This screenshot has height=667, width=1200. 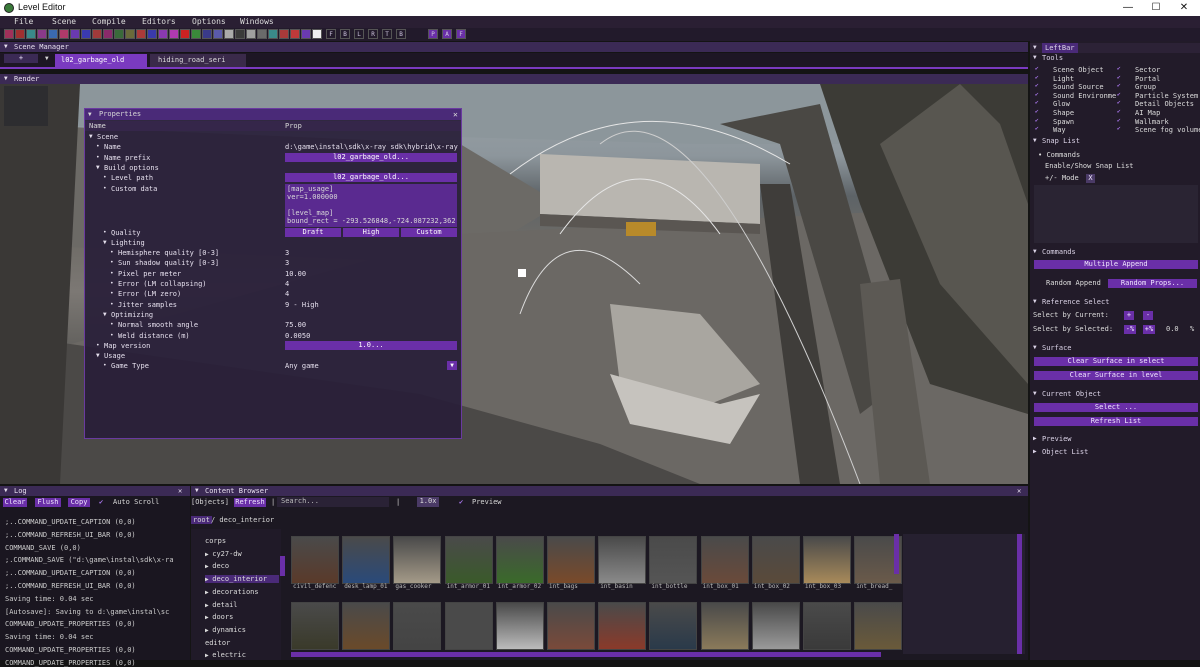 I want to click on property-row: ▼ Build options, so click(x=273, y=168).